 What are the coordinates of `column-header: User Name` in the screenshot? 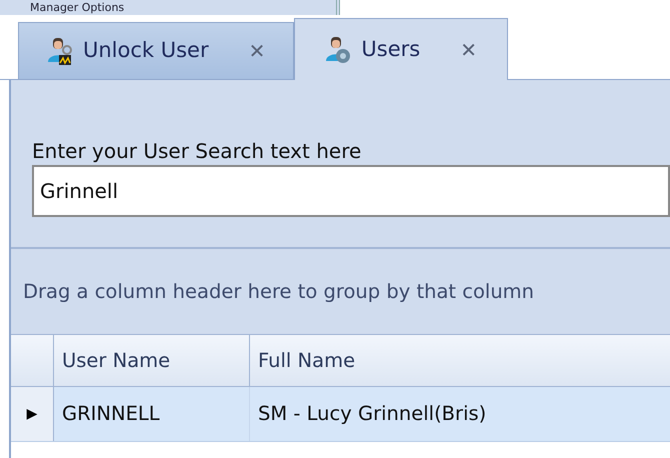 It's located at (152, 360).